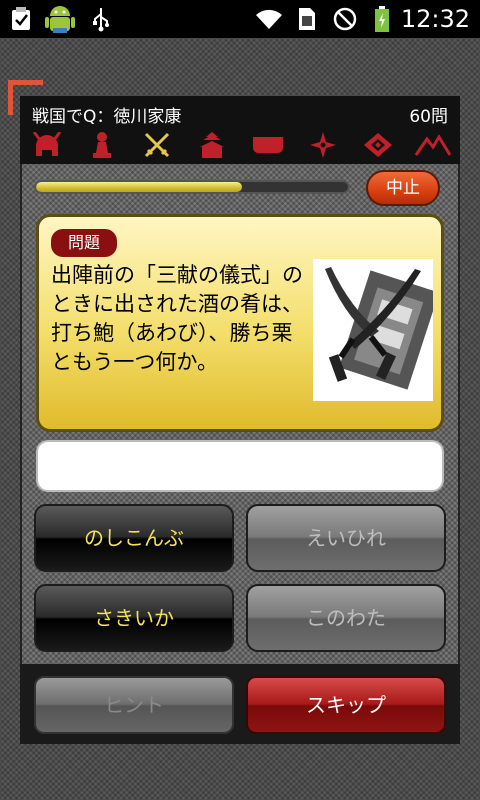  I want to click on progress-fill, so click(139, 187).